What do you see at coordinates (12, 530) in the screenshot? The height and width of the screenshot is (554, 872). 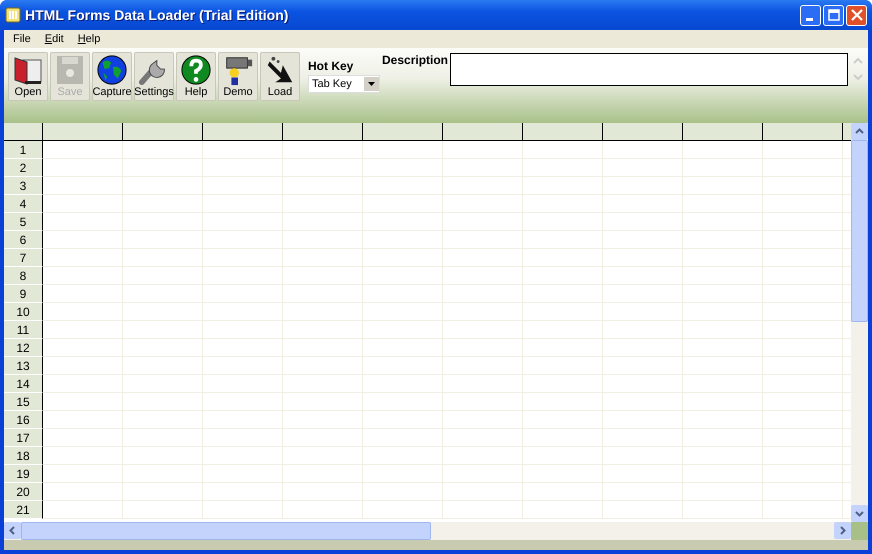 I see `scroll-left-button` at bounding box center [12, 530].